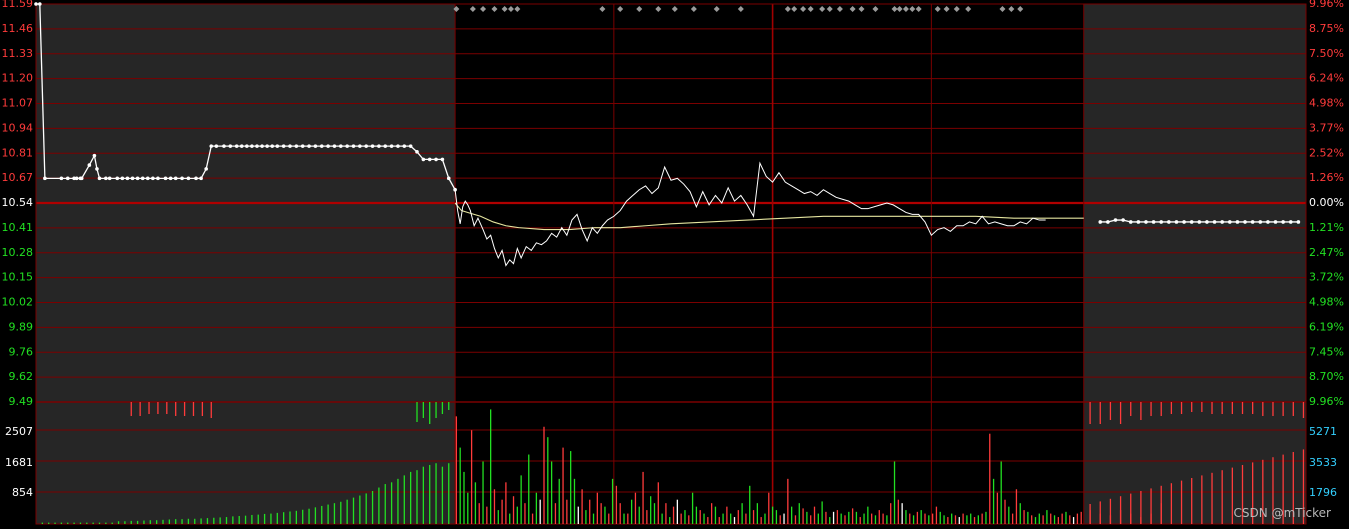 Image resolution: width=1349 pixels, height=529 pixels. Describe the element at coordinates (18, 127) in the screenshot. I see `price-tick-label: 10.94` at that location.